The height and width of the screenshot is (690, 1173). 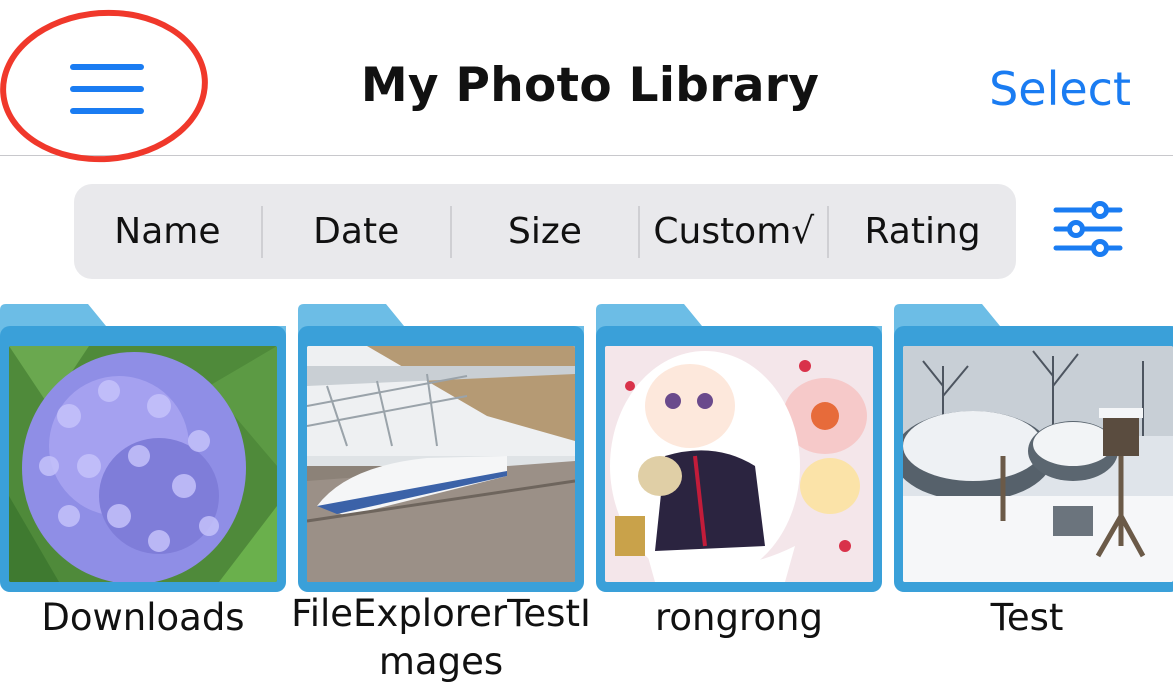 What do you see at coordinates (590, 85) in the screenshot?
I see `page-title: My Photo Library` at bounding box center [590, 85].